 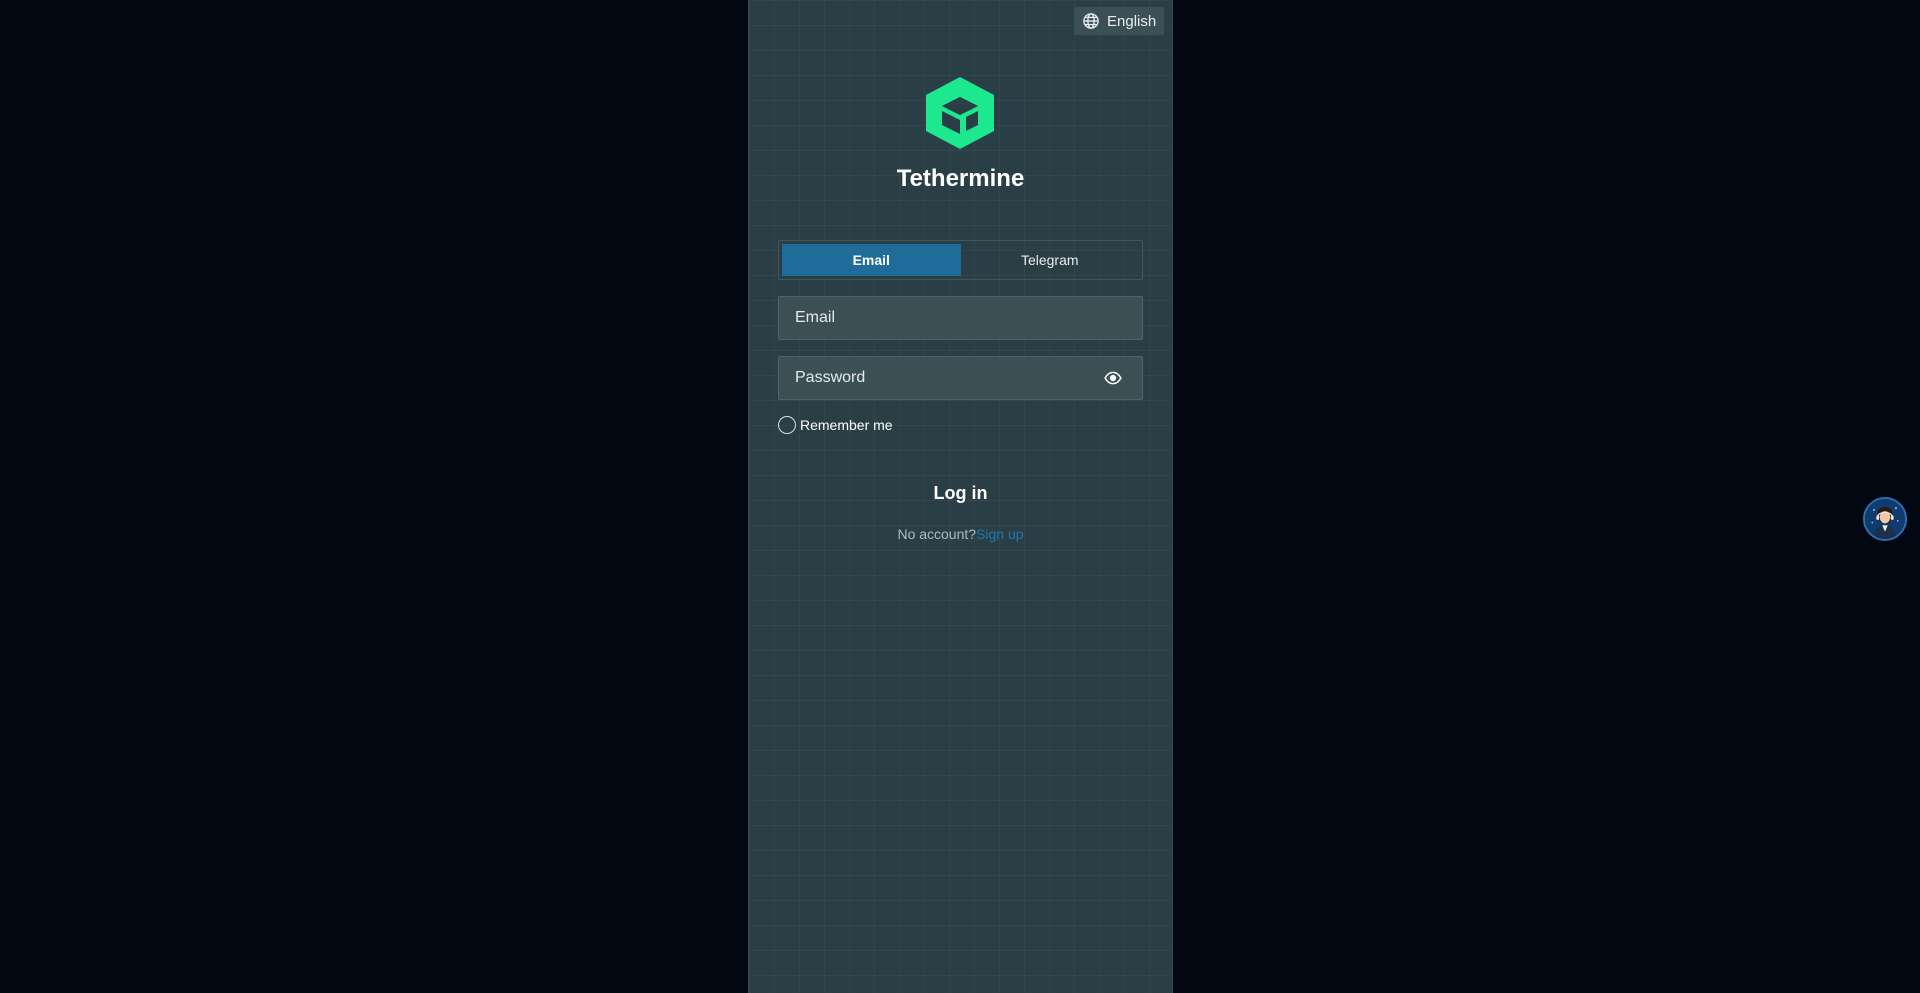 I want to click on remember-me-label: Remember me, so click(x=846, y=425).